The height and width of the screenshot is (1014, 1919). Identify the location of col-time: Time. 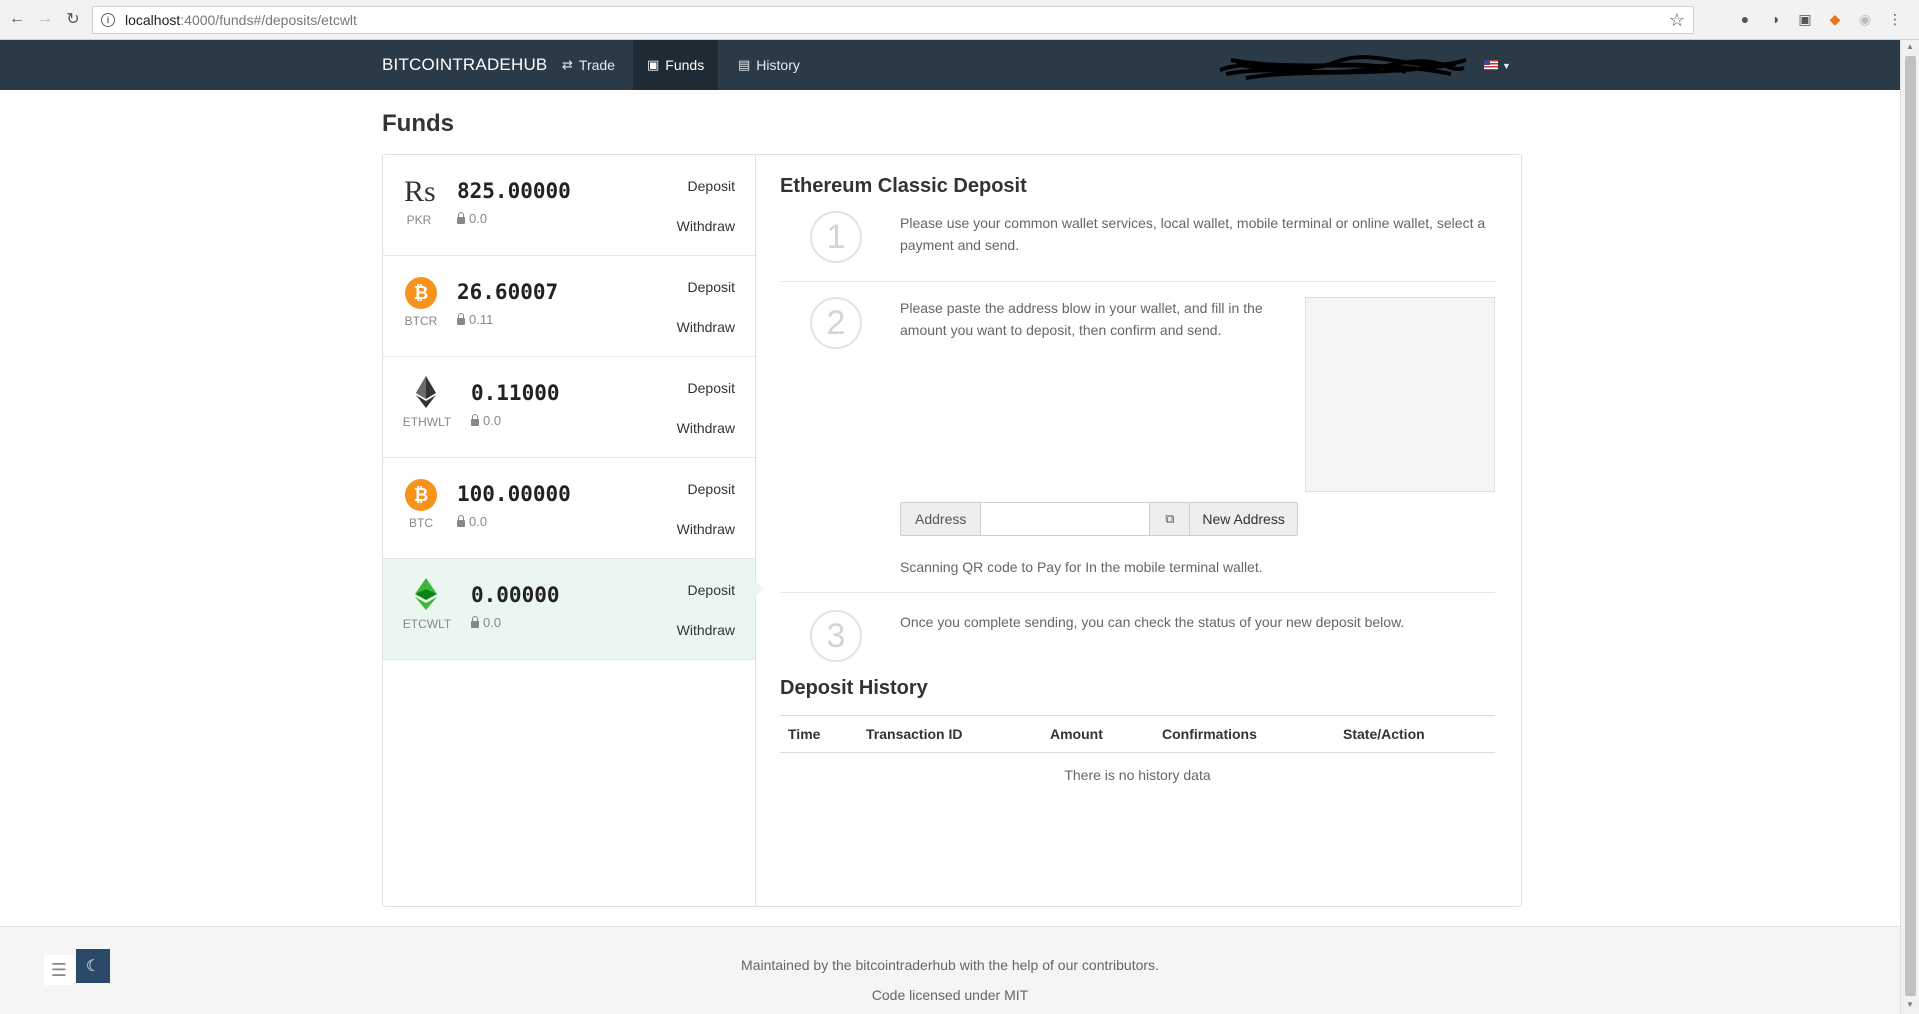
(819, 734).